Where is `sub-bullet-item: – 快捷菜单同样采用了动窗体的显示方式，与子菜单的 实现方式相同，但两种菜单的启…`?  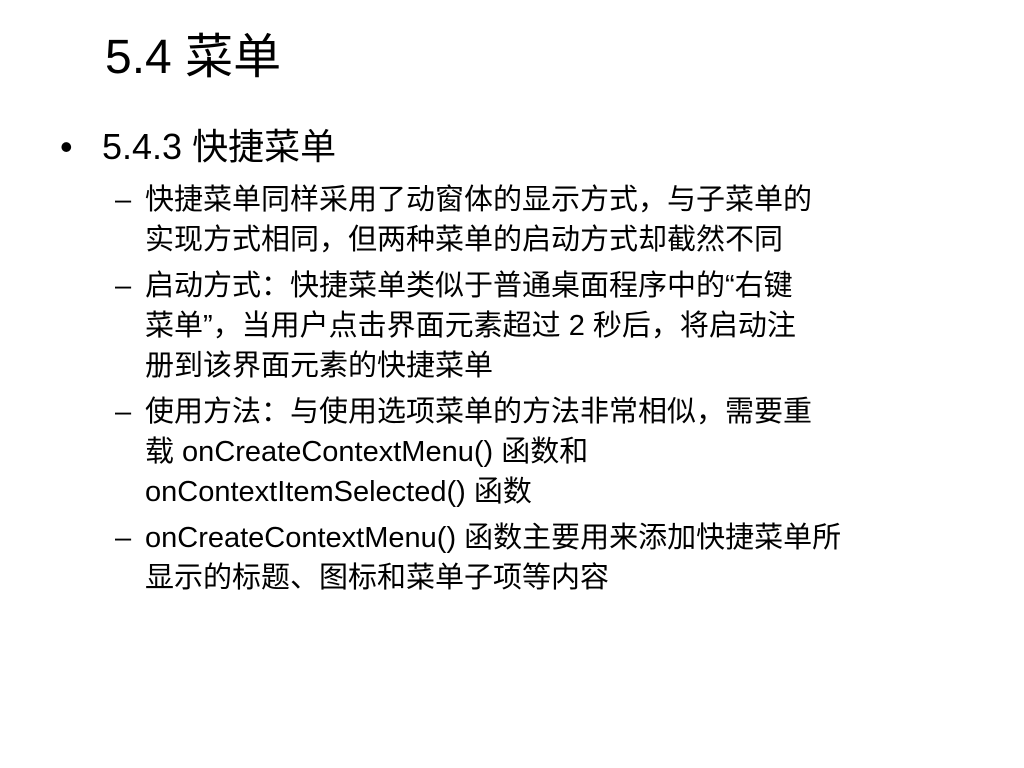
sub-bullet-item: – 快捷菜单同样采用了动窗体的显示方式，与子菜单的 实现方式相同，但两种菜单的启… is located at coordinates (530, 220).